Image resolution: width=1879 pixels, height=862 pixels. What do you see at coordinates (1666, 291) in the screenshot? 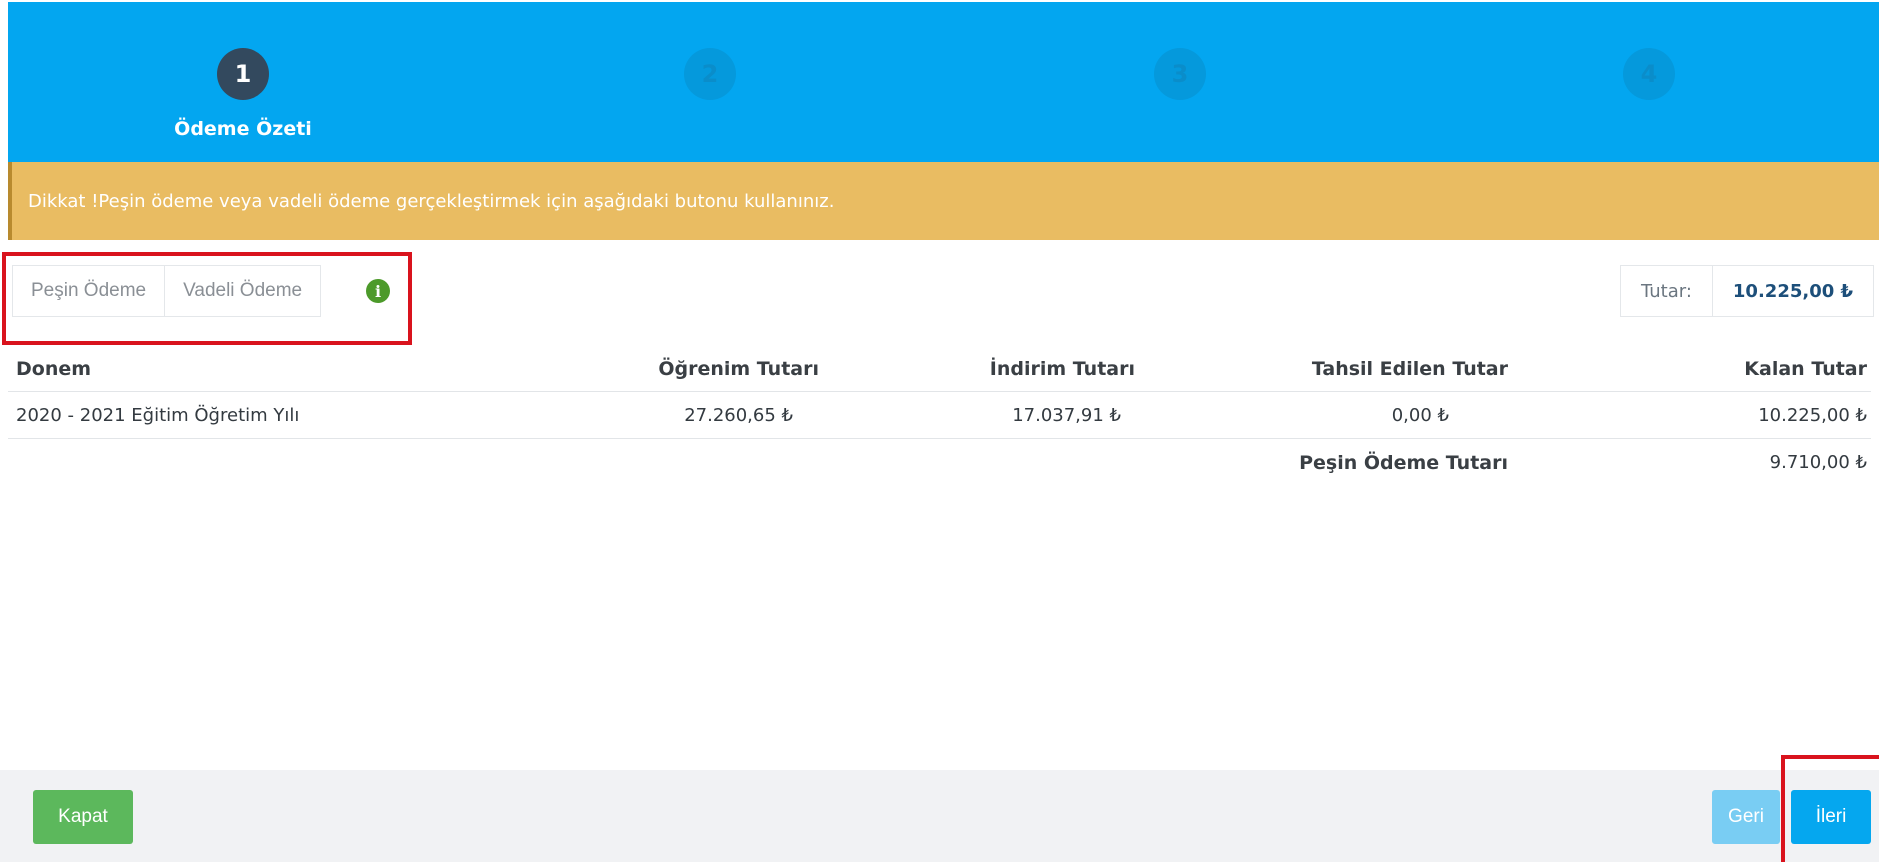
I see `amount-label: Tutar:` at bounding box center [1666, 291].